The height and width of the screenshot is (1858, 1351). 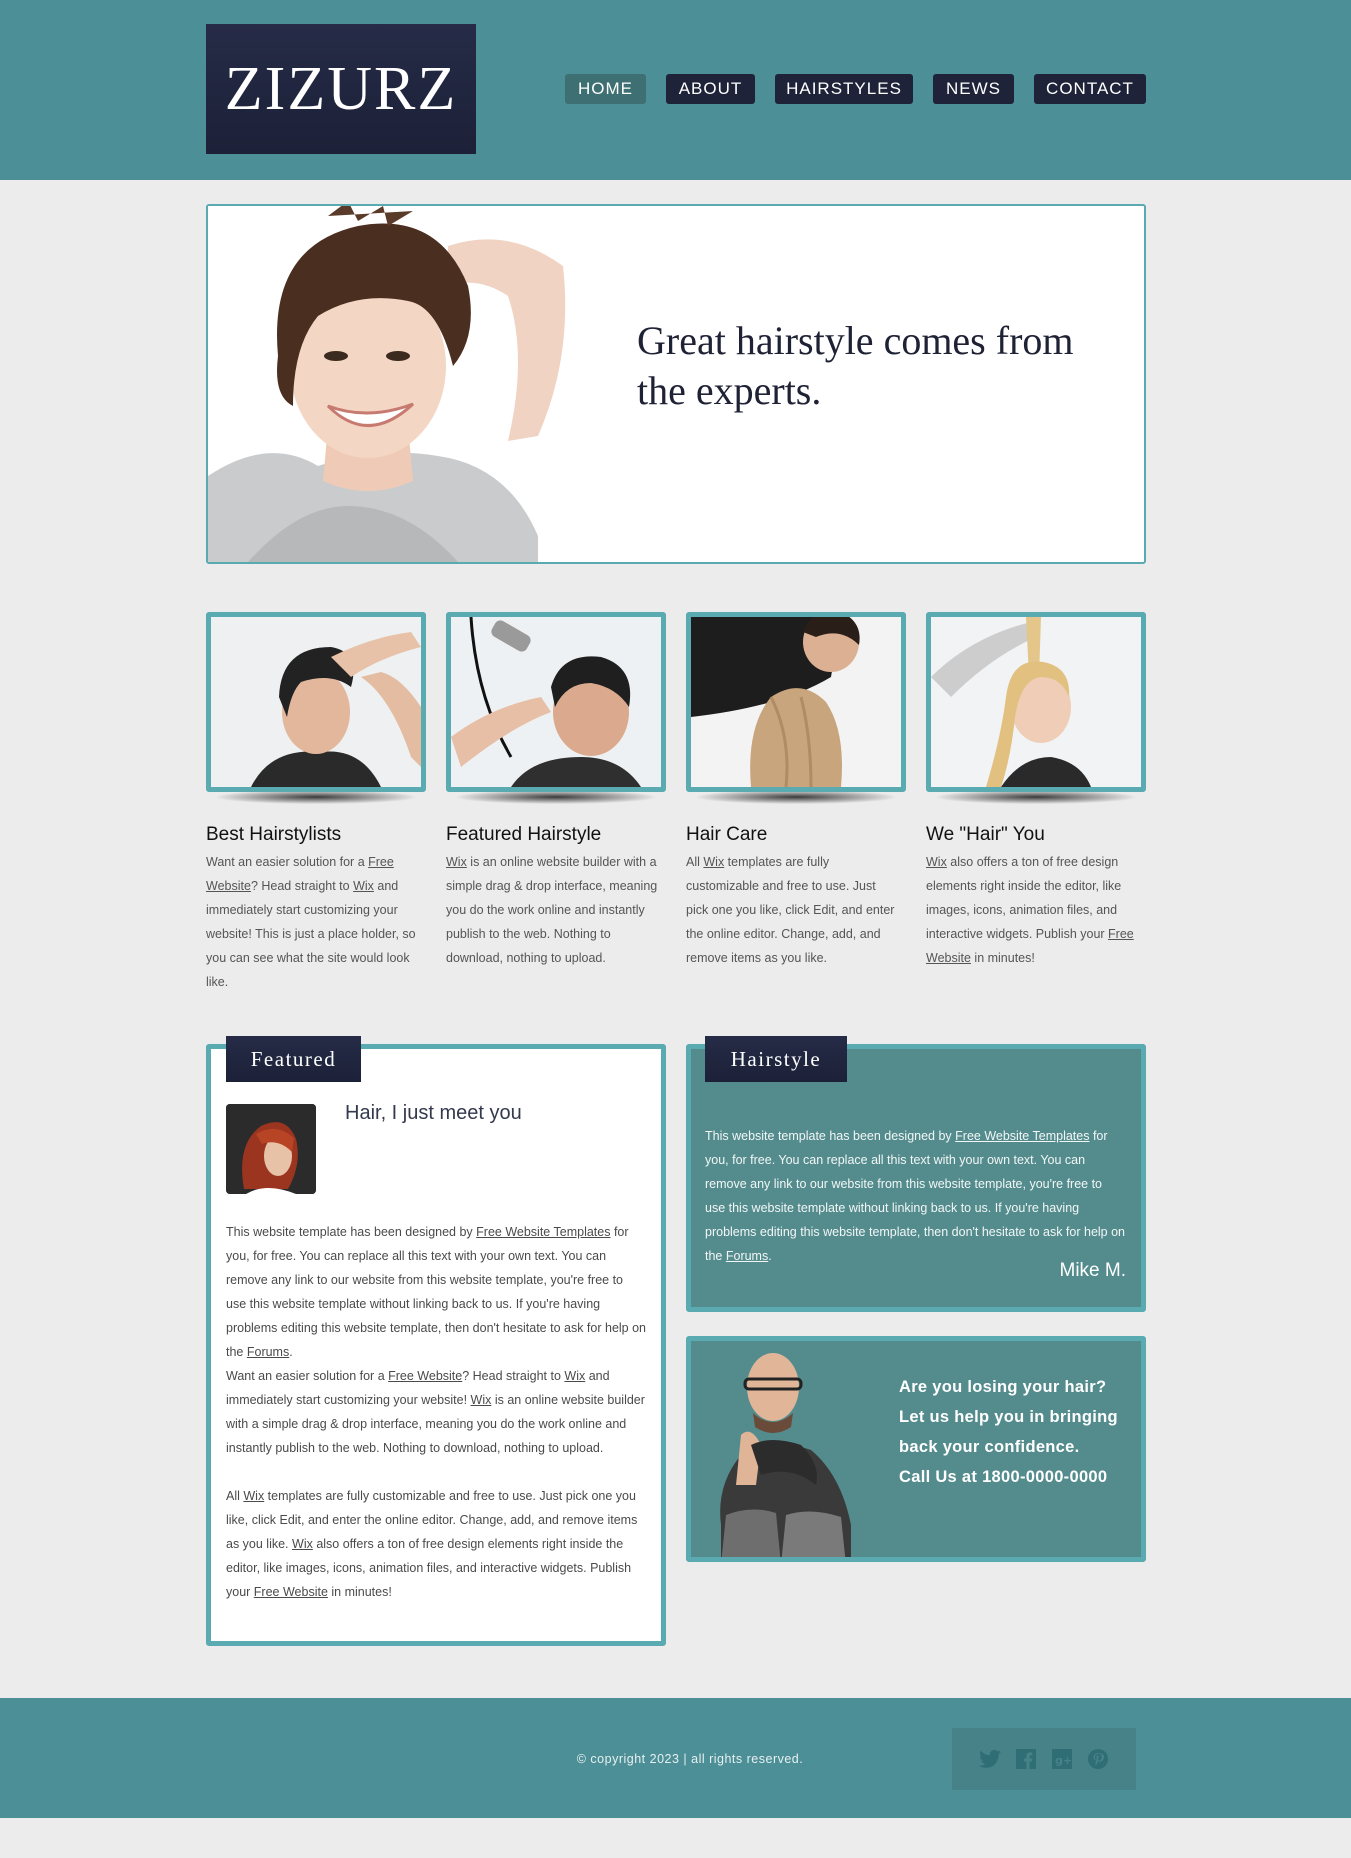 What do you see at coordinates (855, 365) in the screenshot?
I see `hero-headline: Great hairstyle comes from the experts.` at bounding box center [855, 365].